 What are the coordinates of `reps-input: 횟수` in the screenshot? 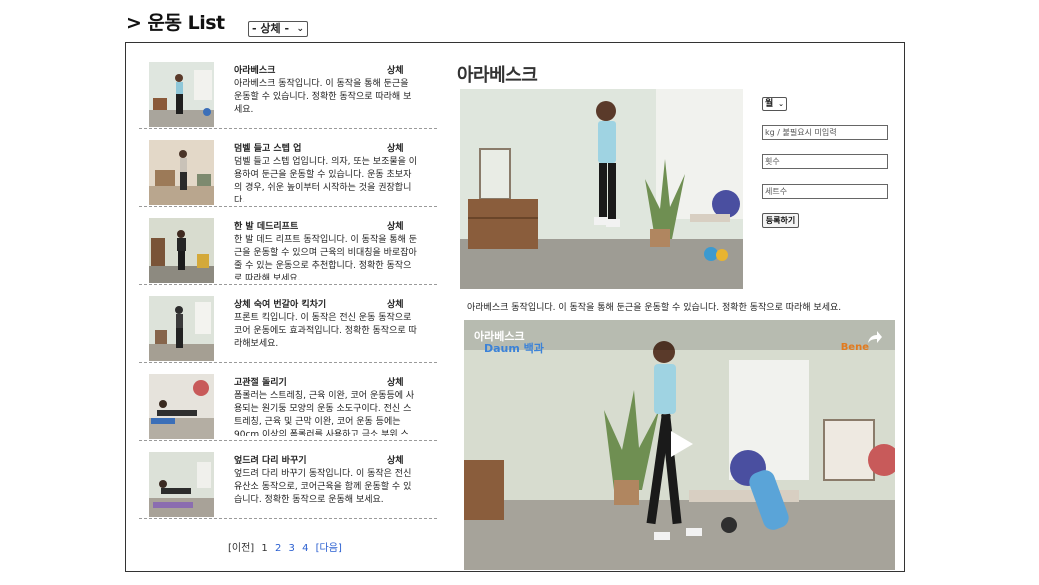 It's located at (825, 161).